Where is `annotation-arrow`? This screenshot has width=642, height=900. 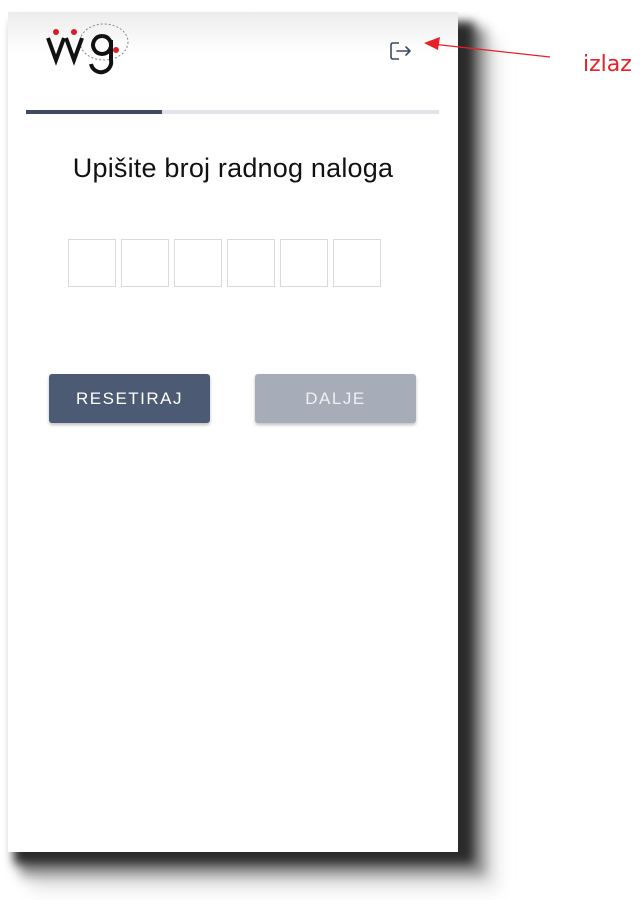
annotation-arrow is located at coordinates (487, 47).